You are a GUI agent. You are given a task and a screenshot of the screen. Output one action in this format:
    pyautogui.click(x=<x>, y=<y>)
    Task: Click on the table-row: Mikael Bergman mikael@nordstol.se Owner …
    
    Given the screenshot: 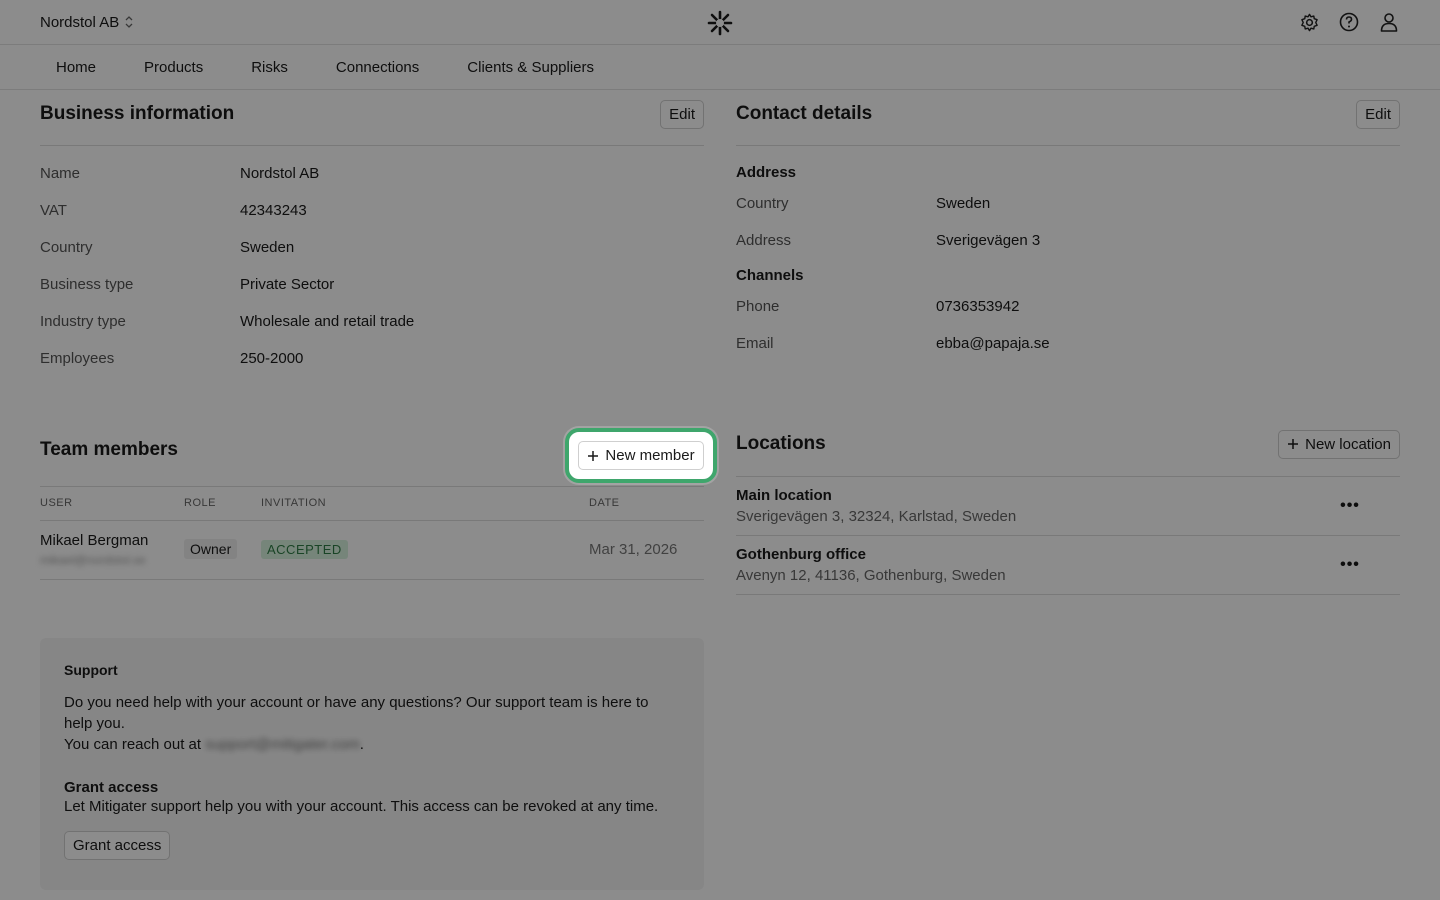 What is the action you would take?
    pyautogui.click(x=372, y=550)
    